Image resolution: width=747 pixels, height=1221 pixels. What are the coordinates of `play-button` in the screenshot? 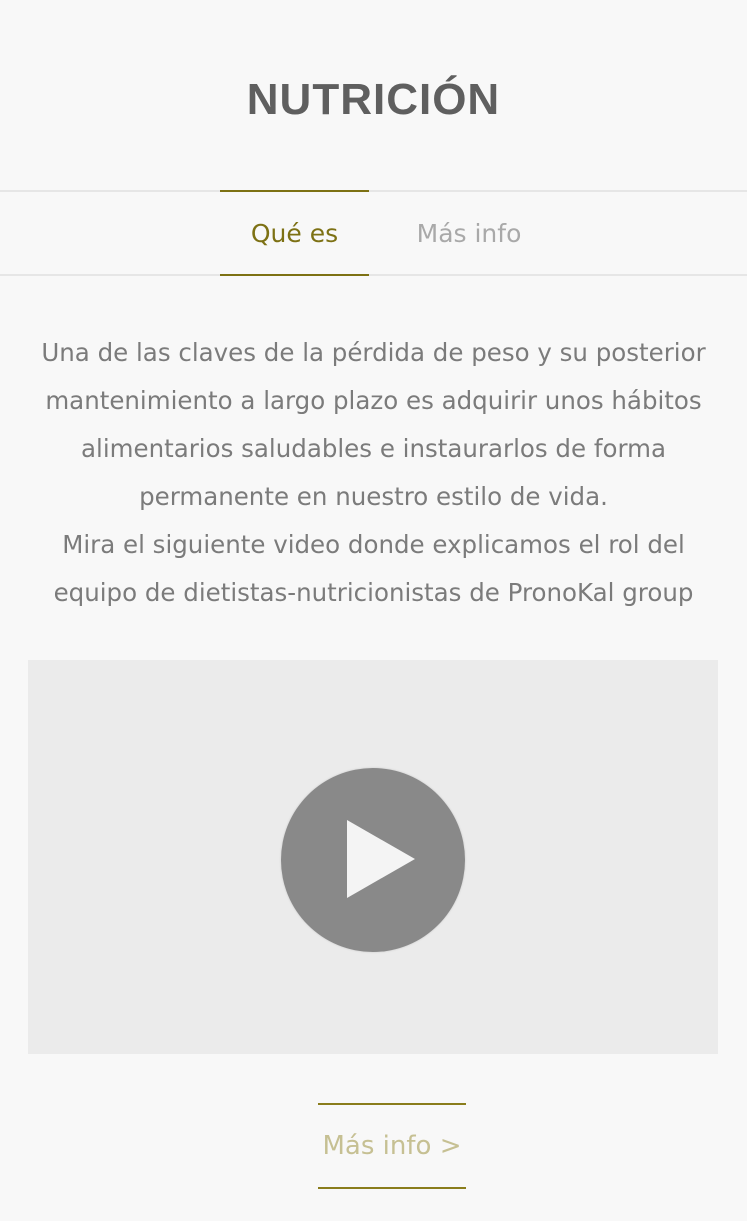 It's located at (373, 860).